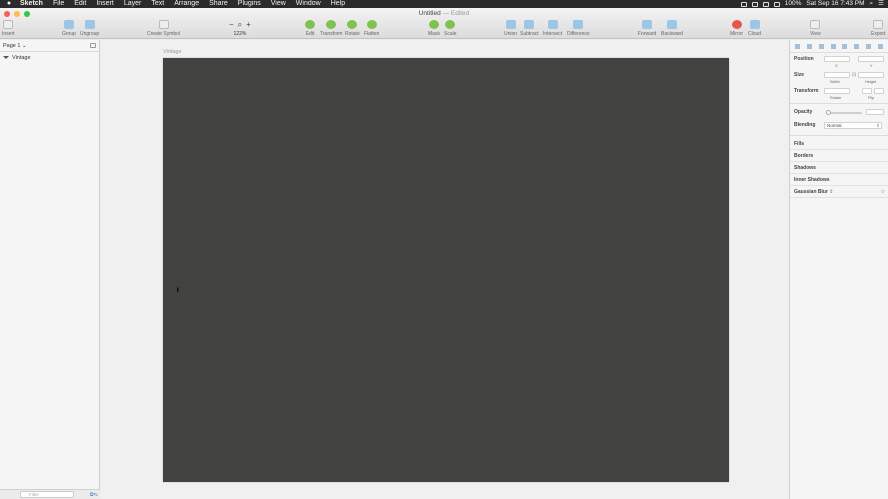 This screenshot has width=888, height=499. What do you see at coordinates (872, 4) in the screenshot?
I see `spotlight-icon: ⌕` at bounding box center [872, 4].